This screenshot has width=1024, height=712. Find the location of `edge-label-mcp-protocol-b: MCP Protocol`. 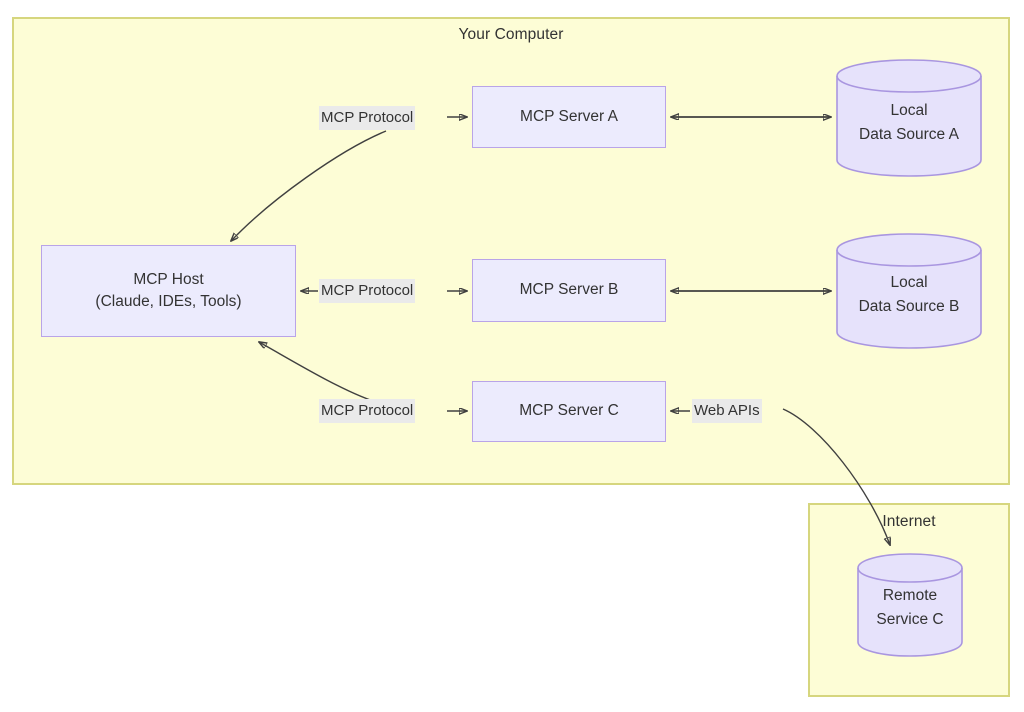

edge-label-mcp-protocol-b: MCP Protocol is located at coordinates (367, 291).